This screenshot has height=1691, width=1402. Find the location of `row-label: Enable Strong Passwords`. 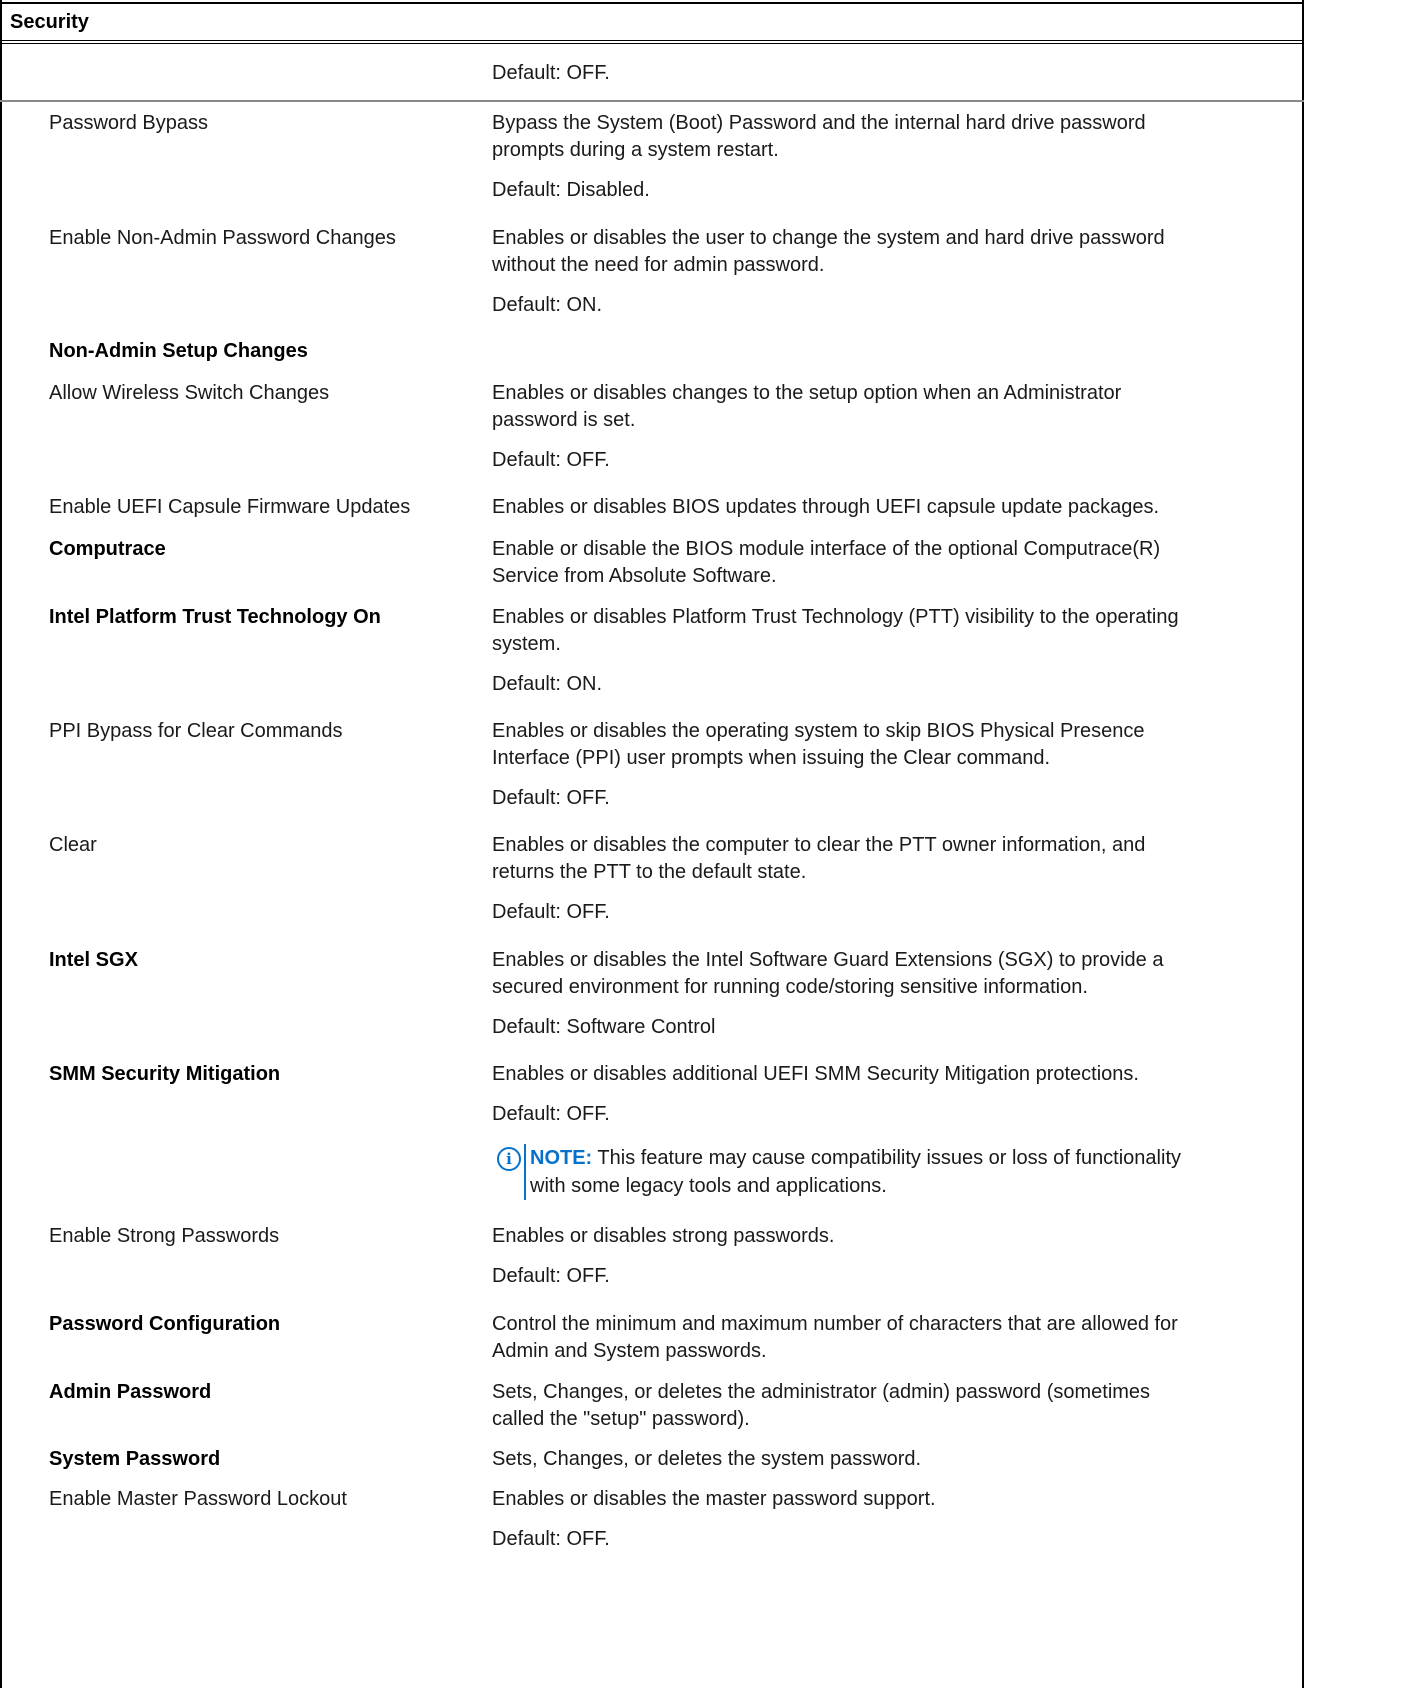

row-label: Enable Strong Passwords is located at coordinates (164, 1236).